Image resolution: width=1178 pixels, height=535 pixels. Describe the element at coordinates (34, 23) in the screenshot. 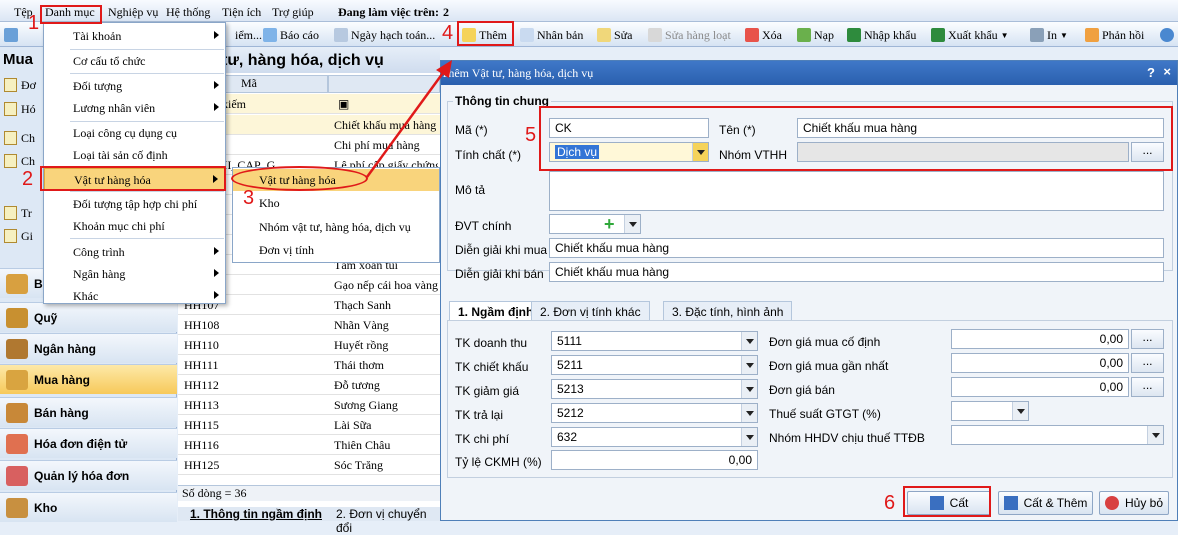

I see `annotation-number-1: 1` at that location.